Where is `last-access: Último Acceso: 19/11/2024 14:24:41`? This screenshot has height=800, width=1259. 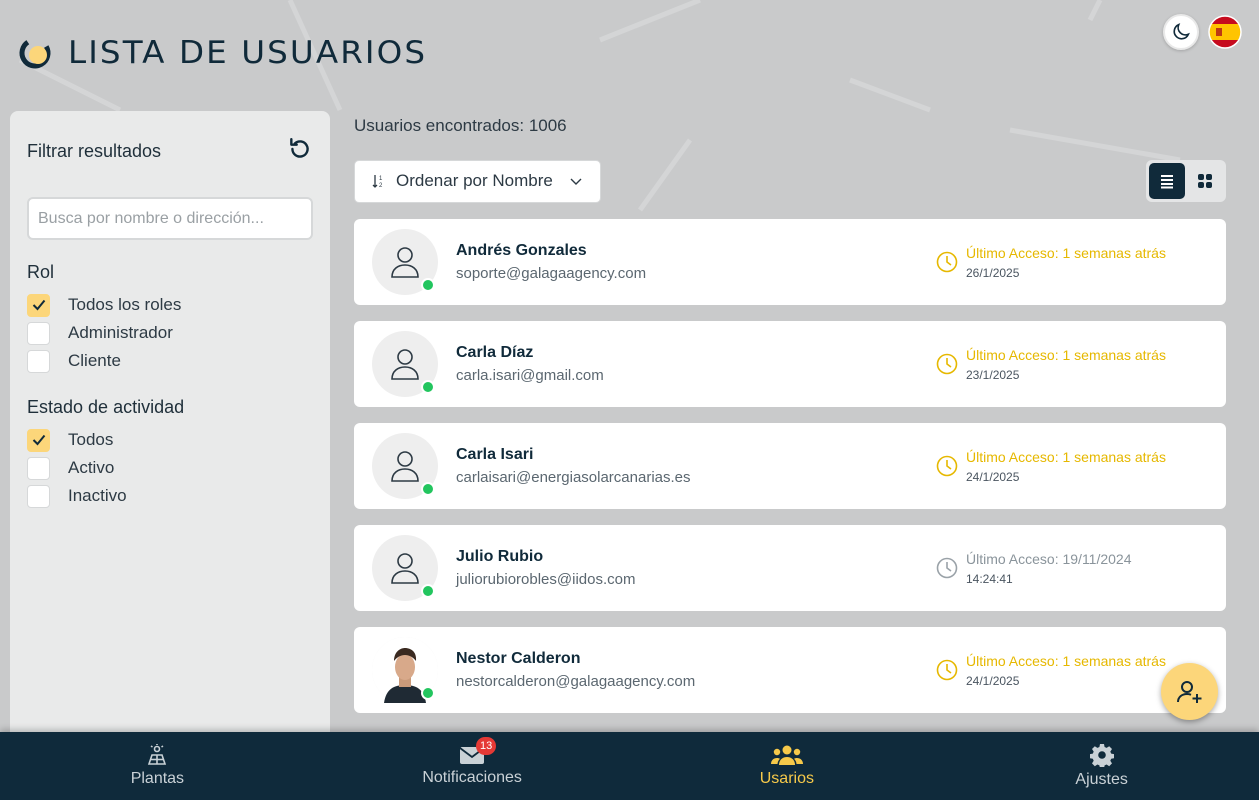 last-access: Último Acceso: 19/11/2024 14:24:41 is located at coordinates (1034, 568).